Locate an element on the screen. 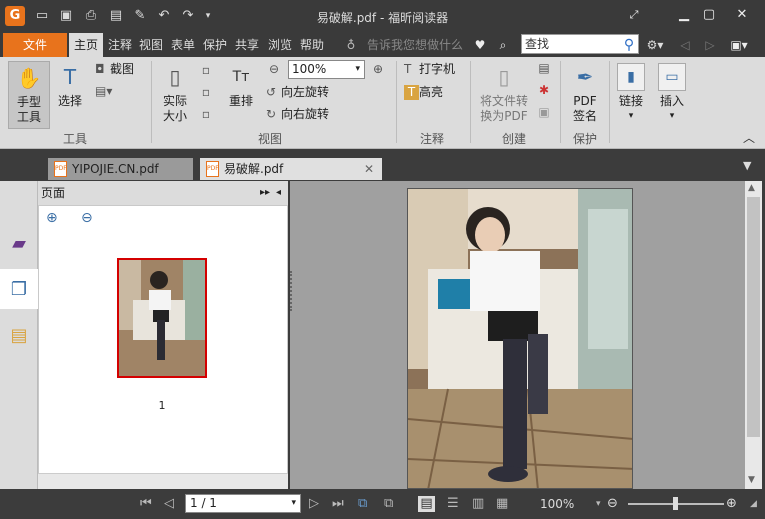  reflow-button: Tт 重排 is located at coordinates (241, 86).